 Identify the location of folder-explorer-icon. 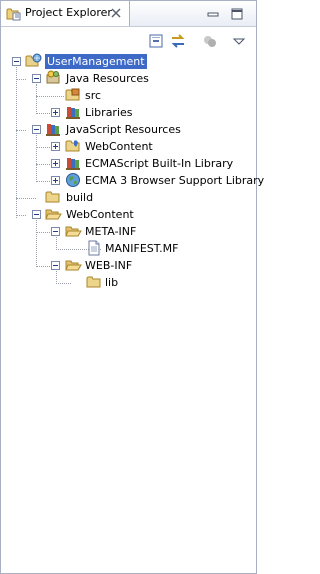
(13, 14).